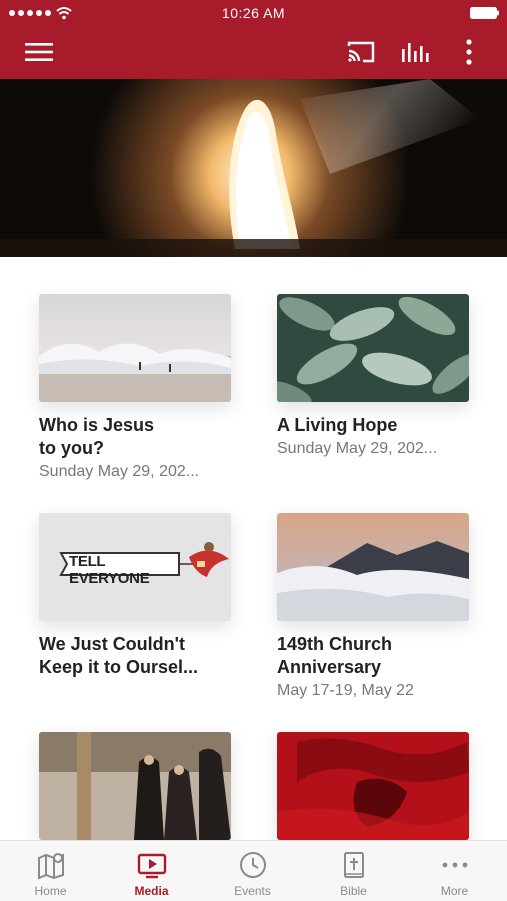  I want to click on bottom-tab-bar: Home Media Events Bible More, so click(253, 870).